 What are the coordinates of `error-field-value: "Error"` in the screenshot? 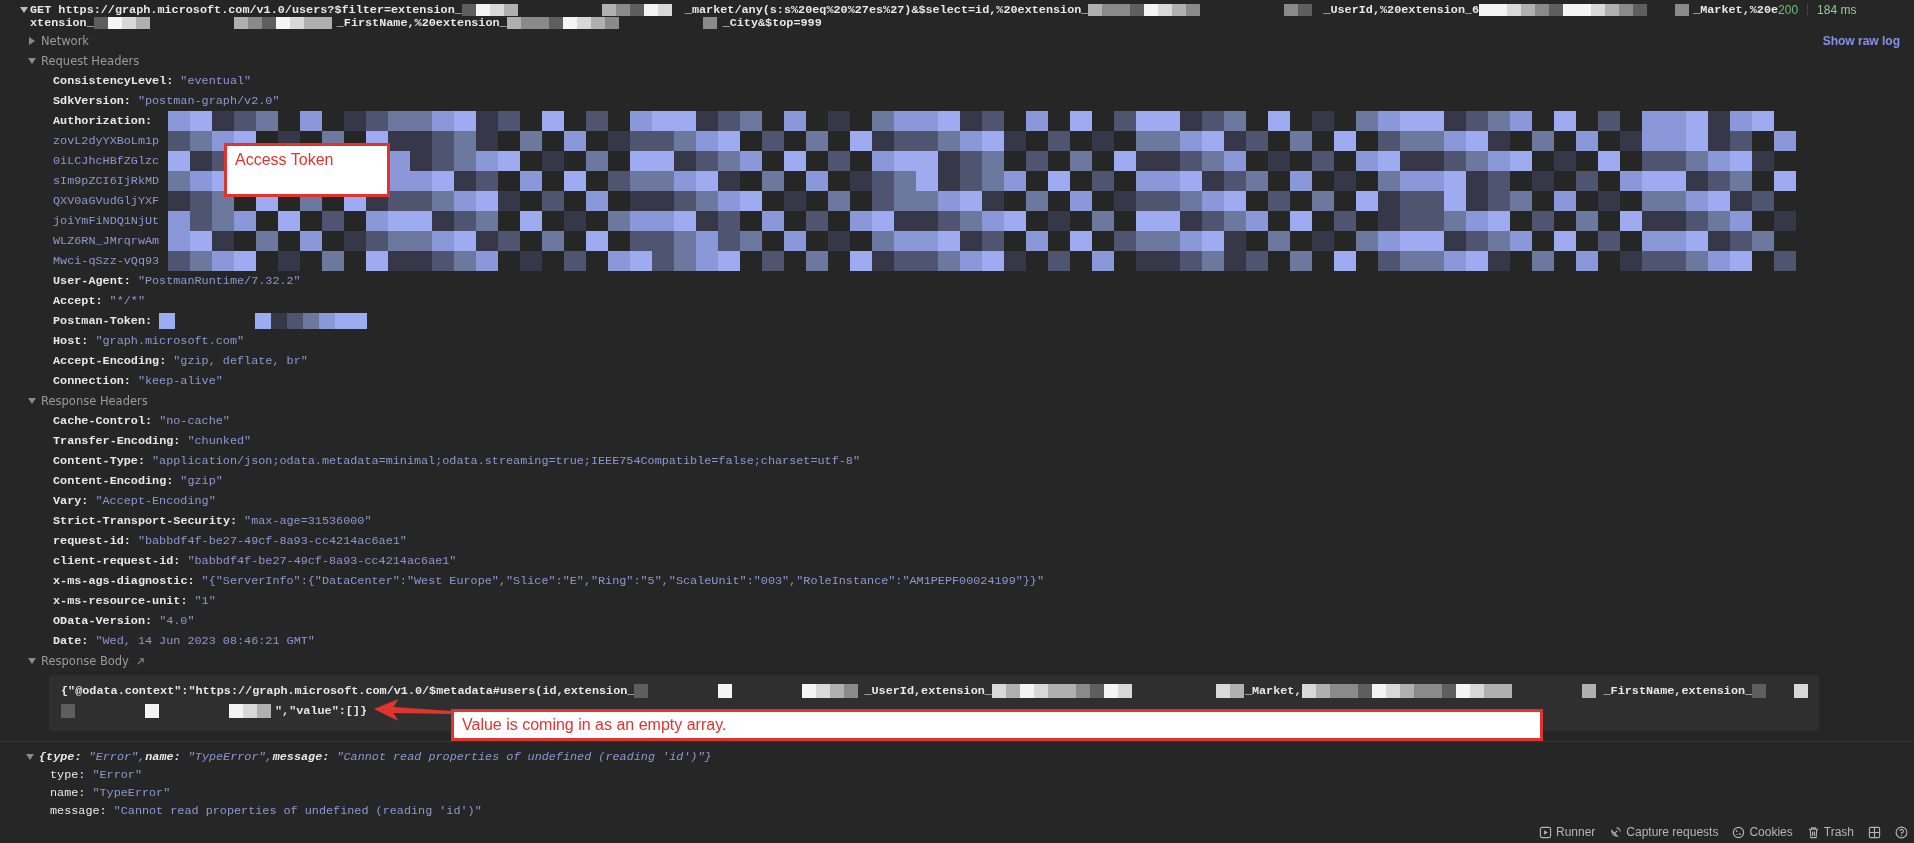 It's located at (117, 775).